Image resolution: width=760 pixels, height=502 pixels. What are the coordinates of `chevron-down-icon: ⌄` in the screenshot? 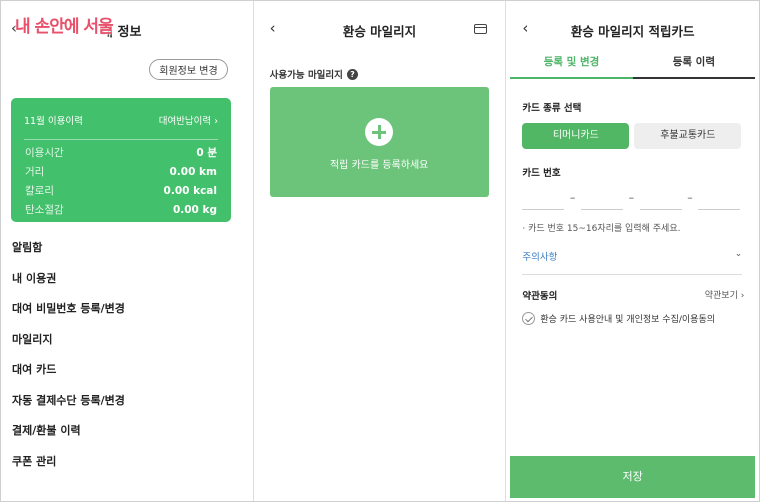 It's located at (739, 261).